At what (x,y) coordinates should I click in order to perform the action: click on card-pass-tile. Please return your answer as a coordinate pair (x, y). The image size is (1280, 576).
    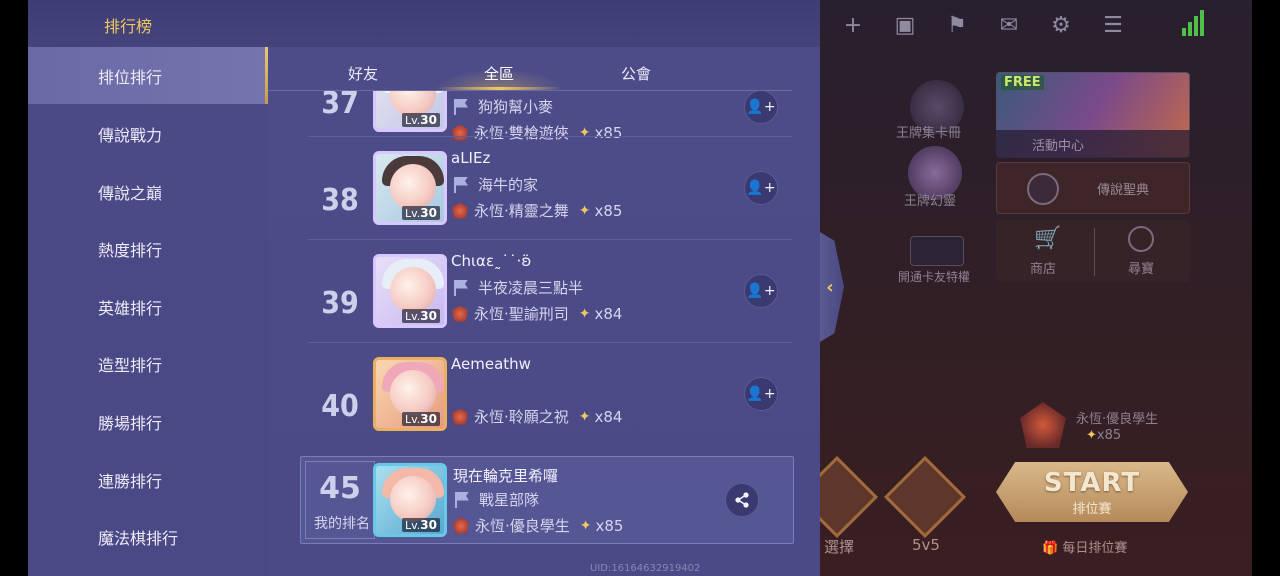
    Looking at the image, I should click on (937, 251).